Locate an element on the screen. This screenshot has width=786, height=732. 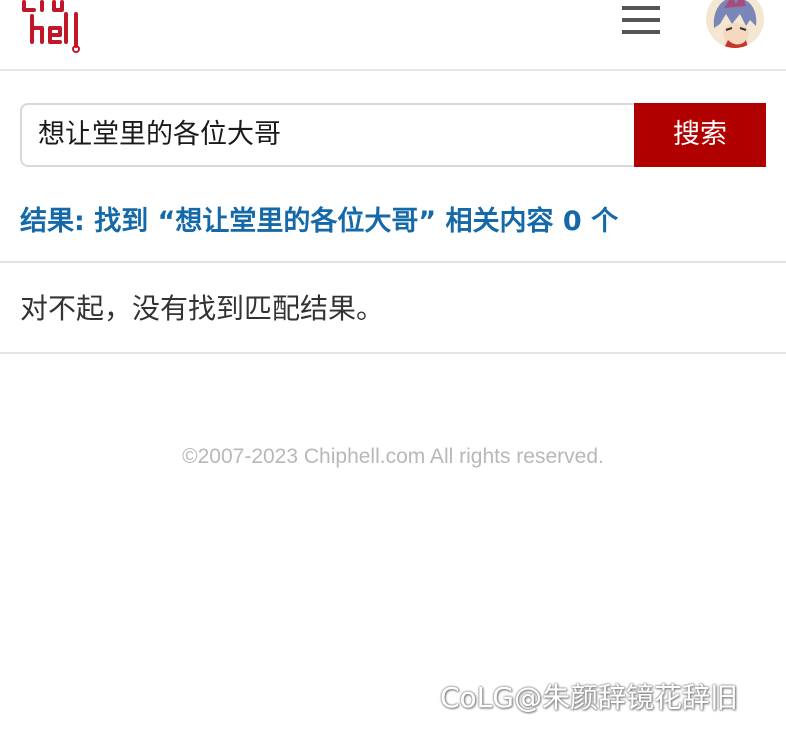
avatar-image-icon is located at coordinates (735, 24).